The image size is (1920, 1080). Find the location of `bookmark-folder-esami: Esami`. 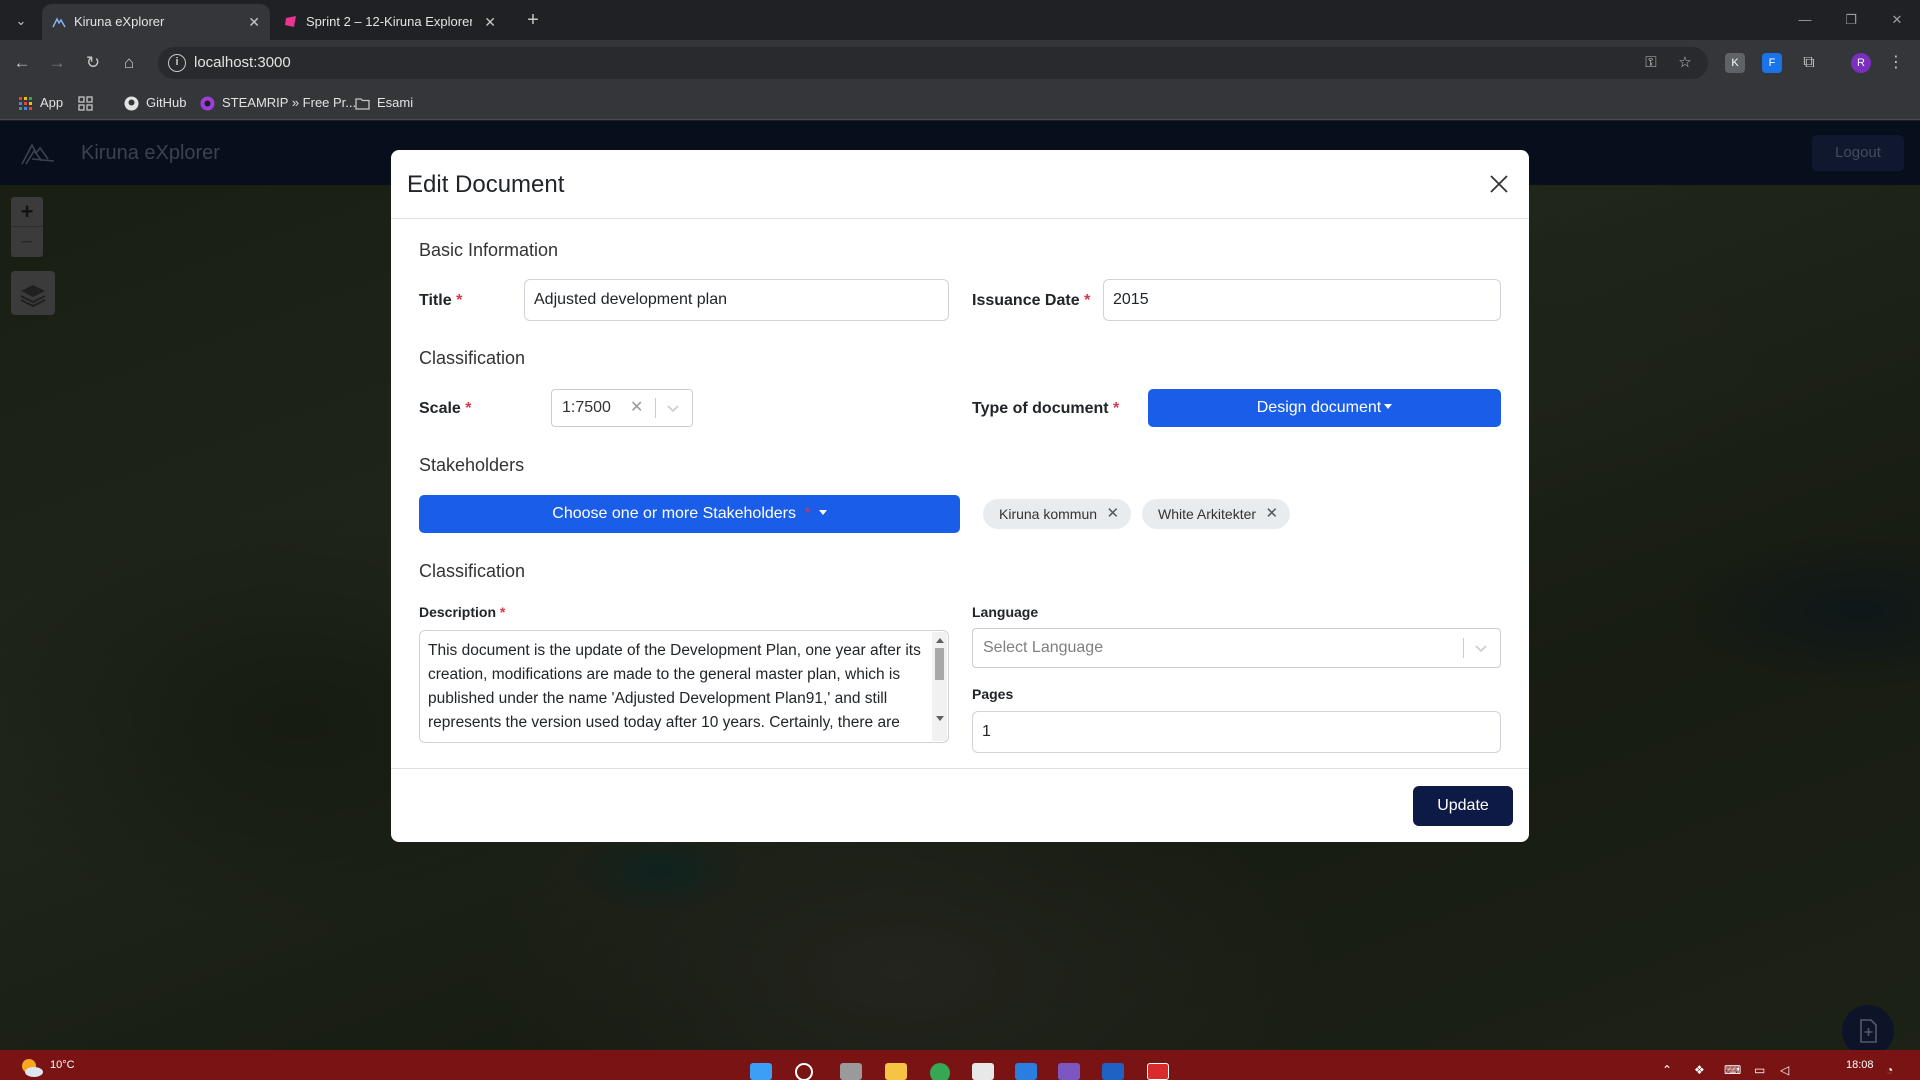

bookmark-folder-esami: Esami is located at coordinates (384, 103).